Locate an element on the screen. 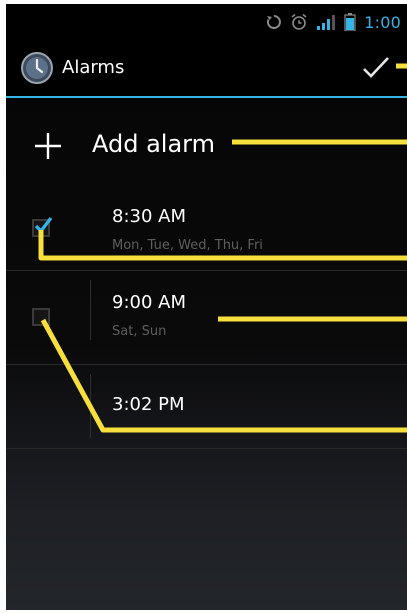  alarm-clock-icon is located at coordinates (299, 21).